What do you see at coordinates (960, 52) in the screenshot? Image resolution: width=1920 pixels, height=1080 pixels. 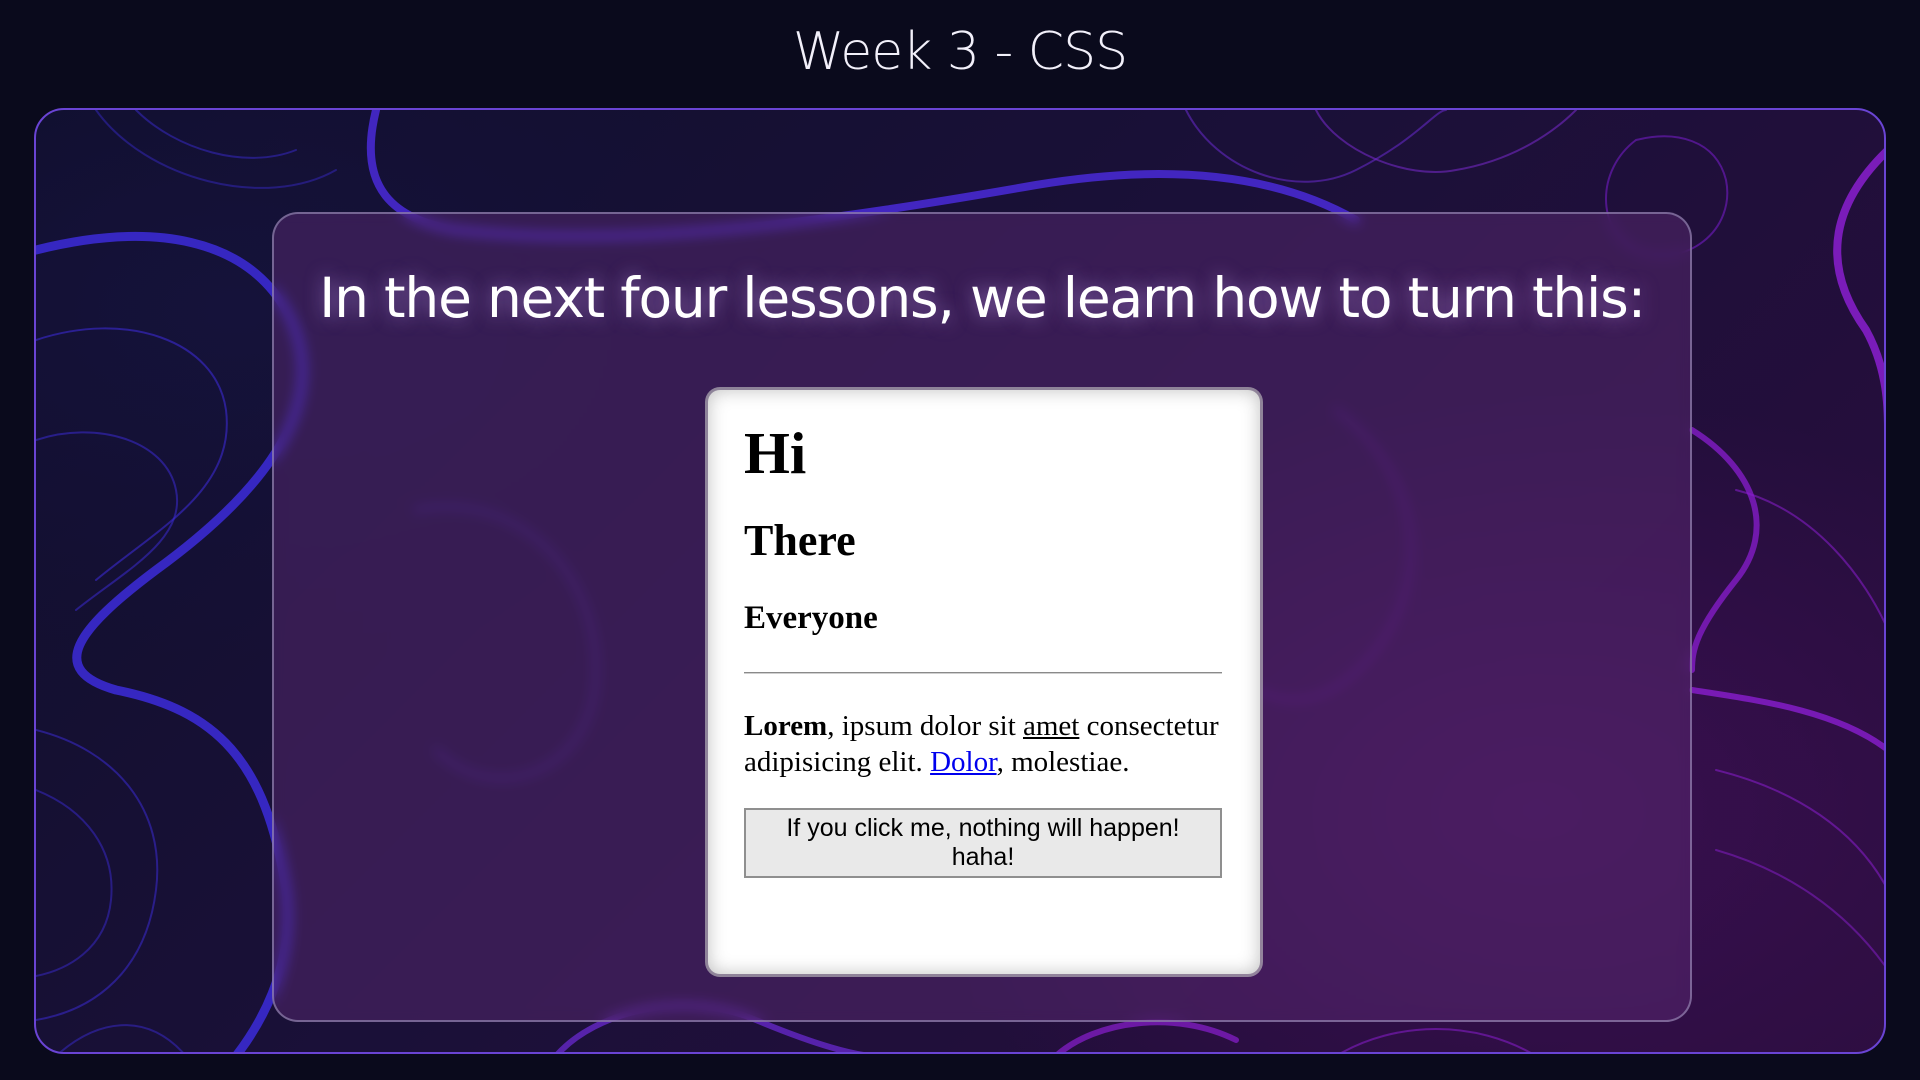 I see `slide-title: Week 3 - CSS` at bounding box center [960, 52].